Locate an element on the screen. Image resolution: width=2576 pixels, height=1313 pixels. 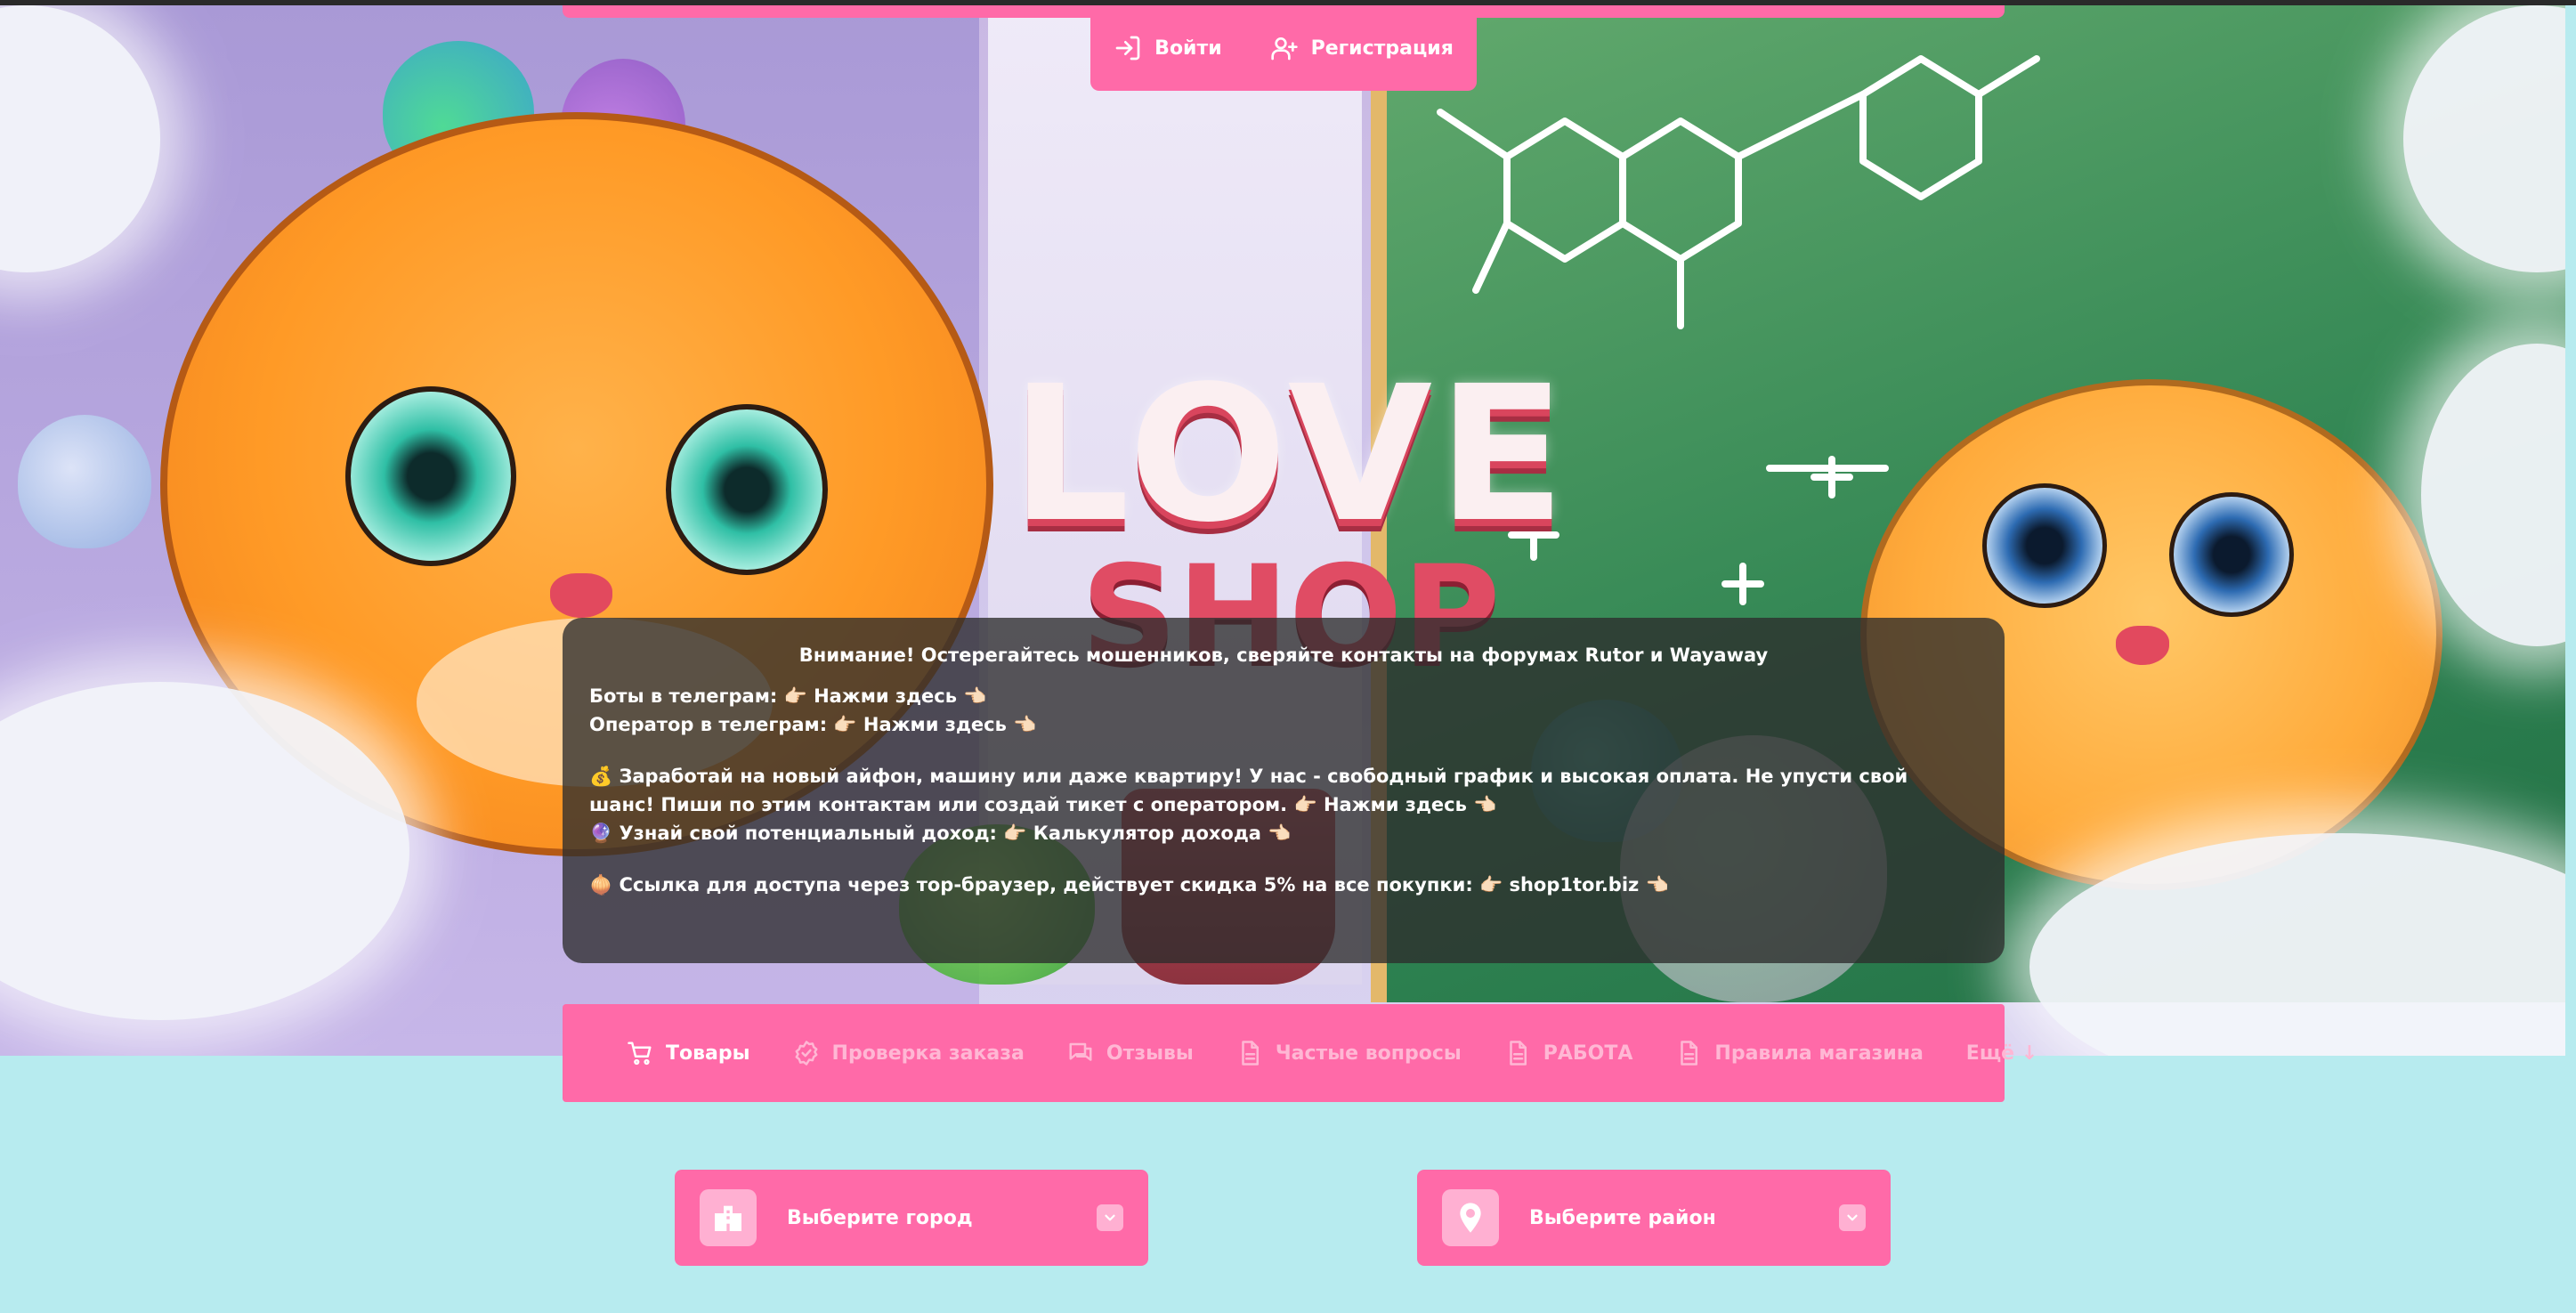
district-icon-box is located at coordinates (1470, 1217).